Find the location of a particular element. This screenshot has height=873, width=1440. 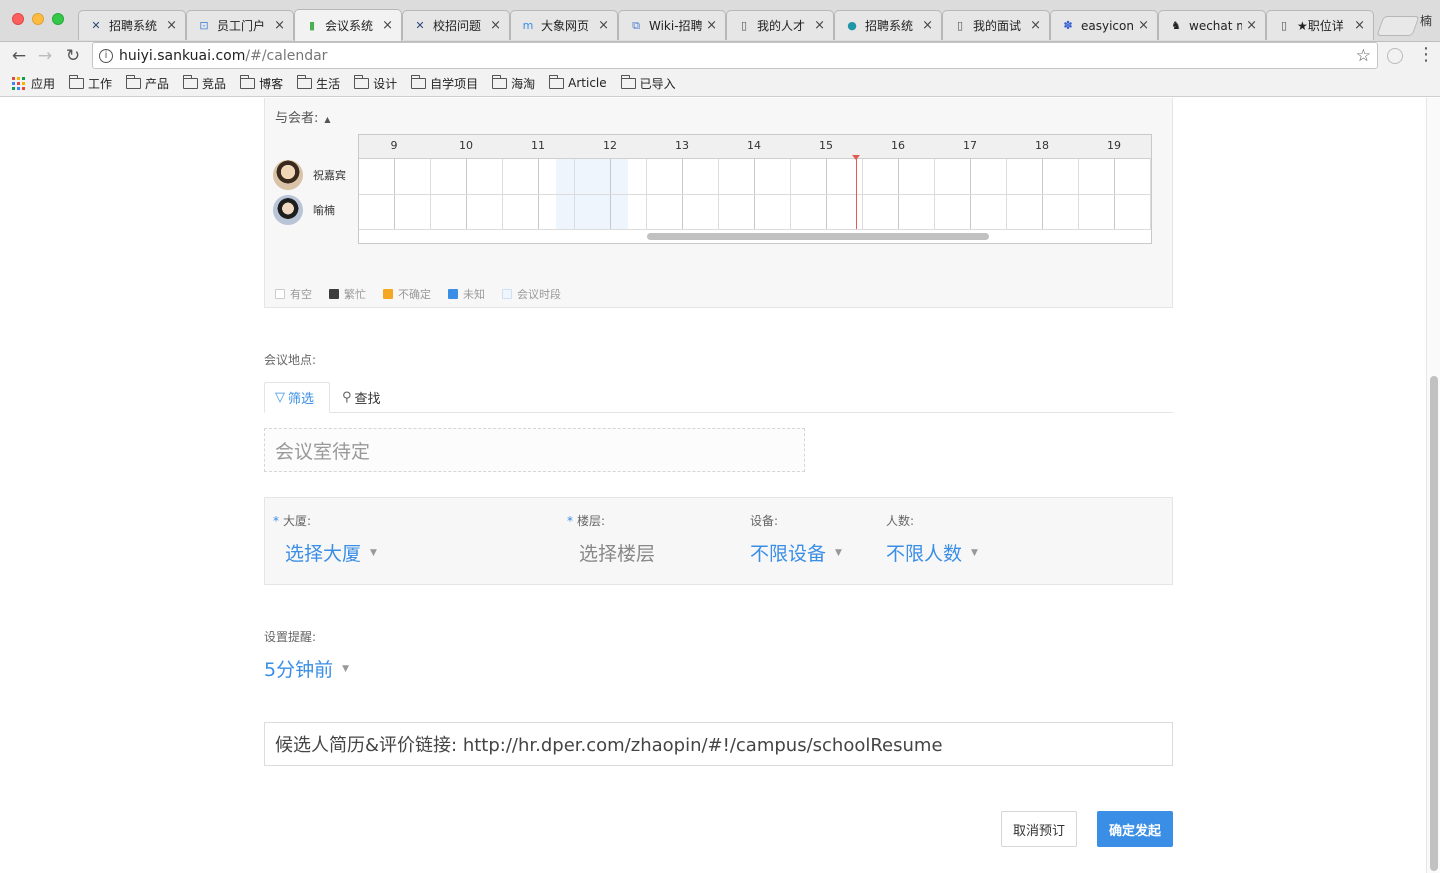

people-select: 不限人数 ▼ is located at coordinates (932, 552).